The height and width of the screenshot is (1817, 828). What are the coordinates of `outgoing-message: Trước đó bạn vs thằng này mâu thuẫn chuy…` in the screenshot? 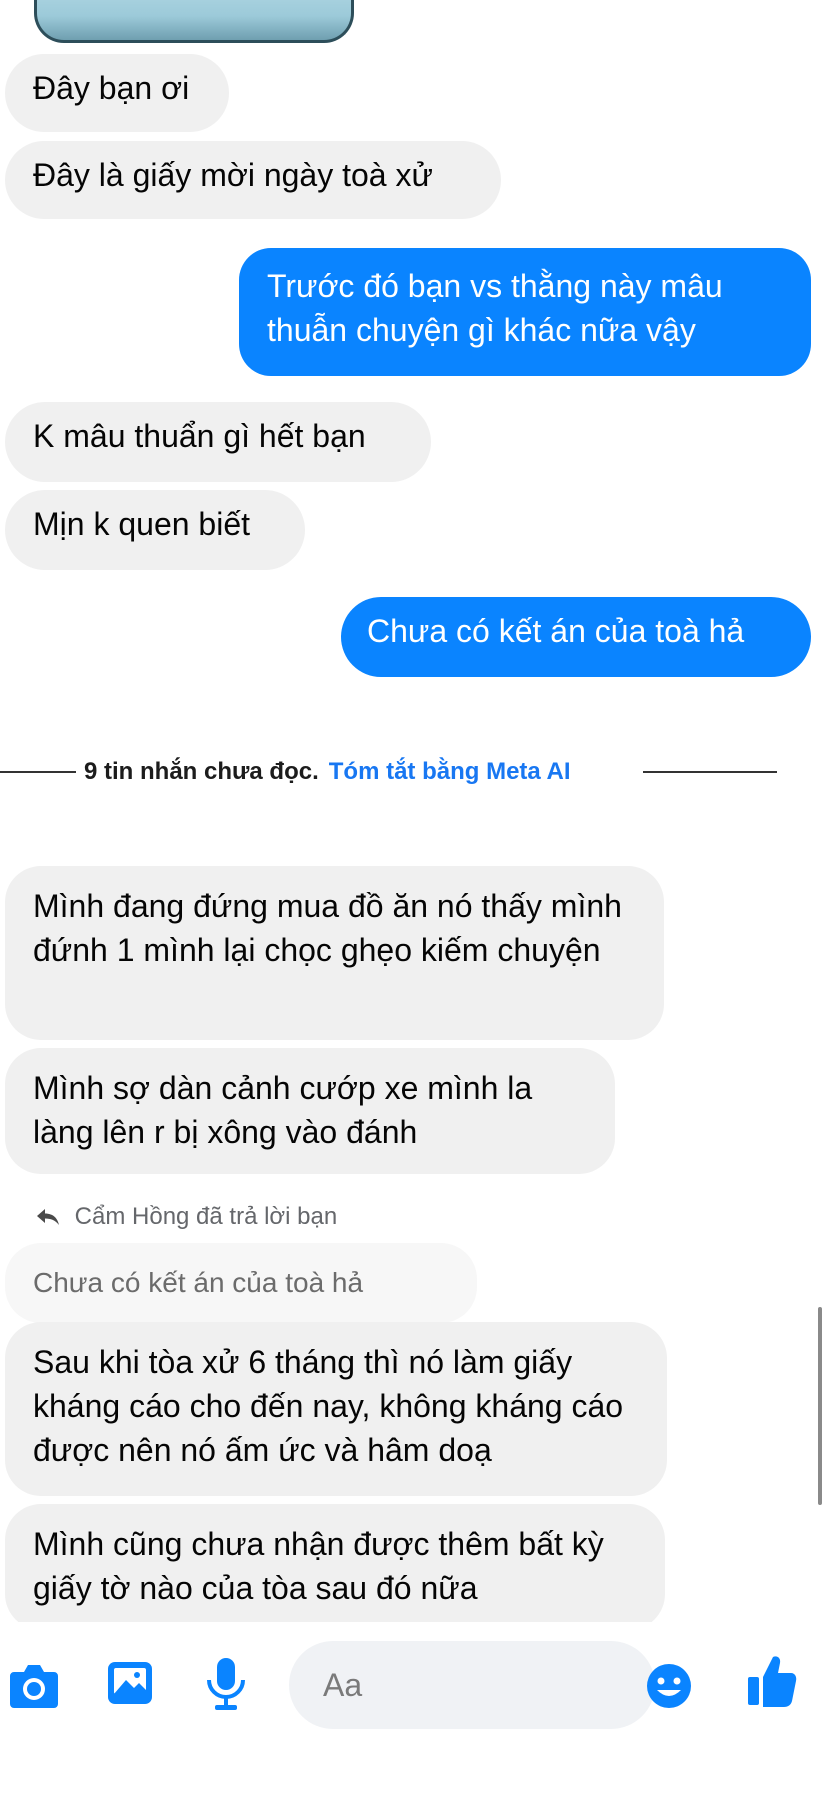 It's located at (525, 312).